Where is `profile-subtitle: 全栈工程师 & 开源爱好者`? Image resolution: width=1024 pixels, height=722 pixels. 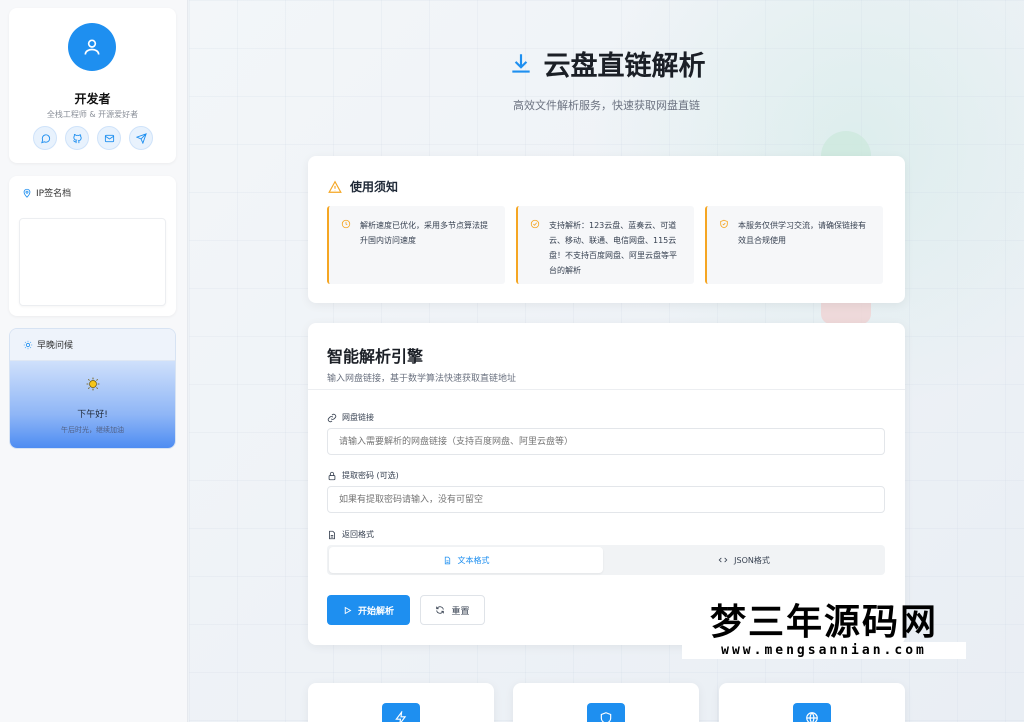 profile-subtitle: 全栈工程师 & 开源爱好者 is located at coordinates (92, 114).